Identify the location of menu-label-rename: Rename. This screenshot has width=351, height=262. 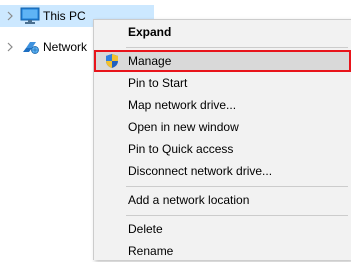
(151, 251).